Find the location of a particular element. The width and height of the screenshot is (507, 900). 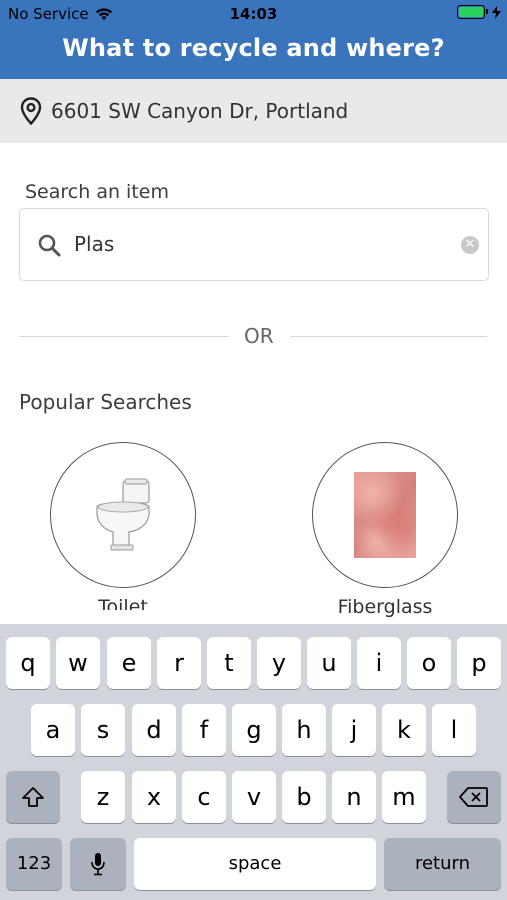

popular-item-label: Fiberglass is located at coordinates (385, 607).